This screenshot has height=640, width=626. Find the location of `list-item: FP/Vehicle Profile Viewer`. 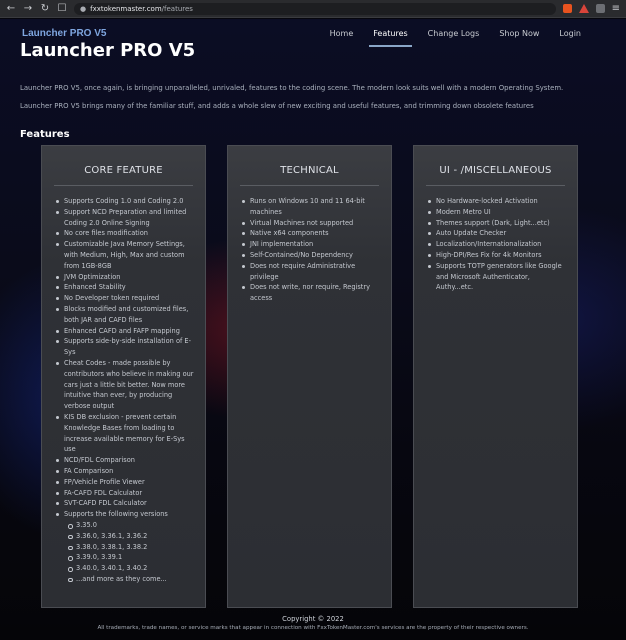

list-item: FP/Vehicle Profile Viewer is located at coordinates (124, 482).